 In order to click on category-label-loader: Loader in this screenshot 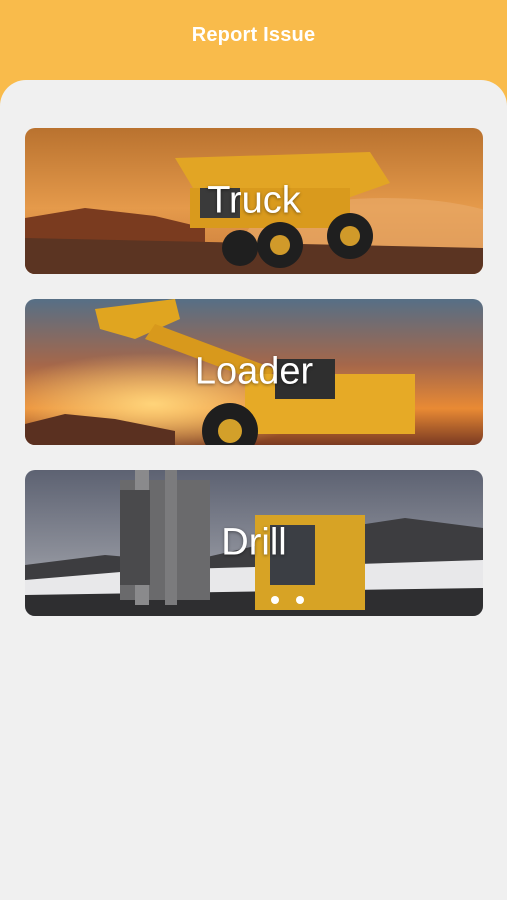, I will do `click(254, 371)`.